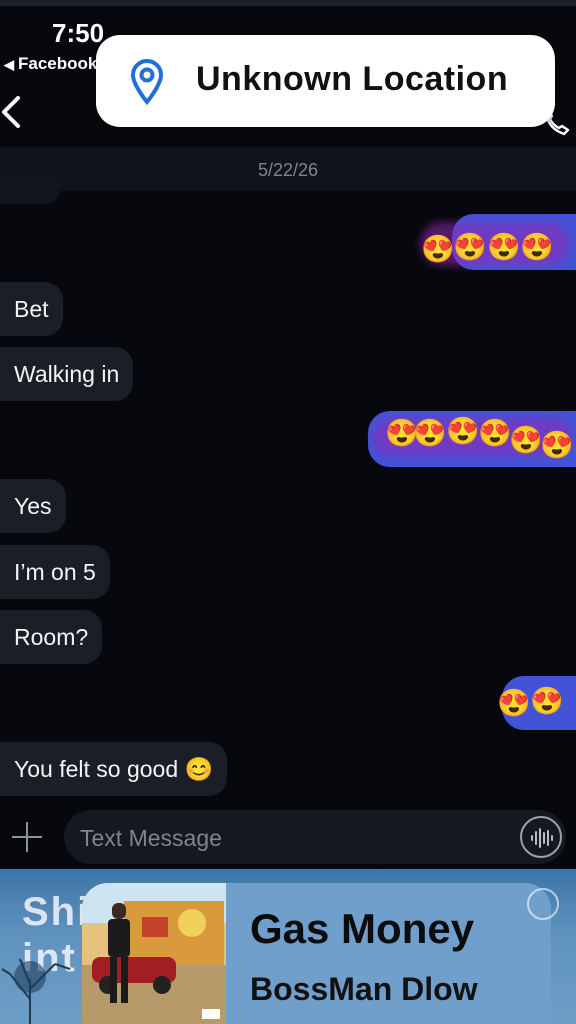 The height and width of the screenshot is (1024, 576). I want to click on incoming-message-6: I’m on 5, so click(55, 572).